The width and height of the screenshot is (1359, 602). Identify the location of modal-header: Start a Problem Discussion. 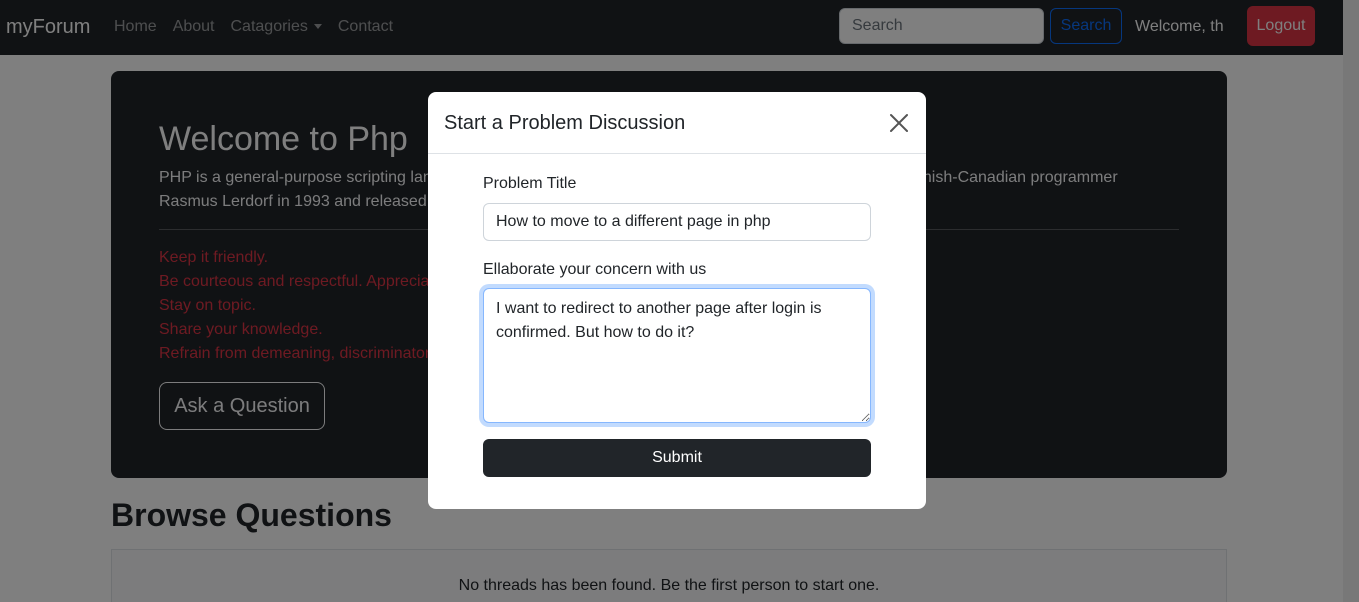
(677, 123).